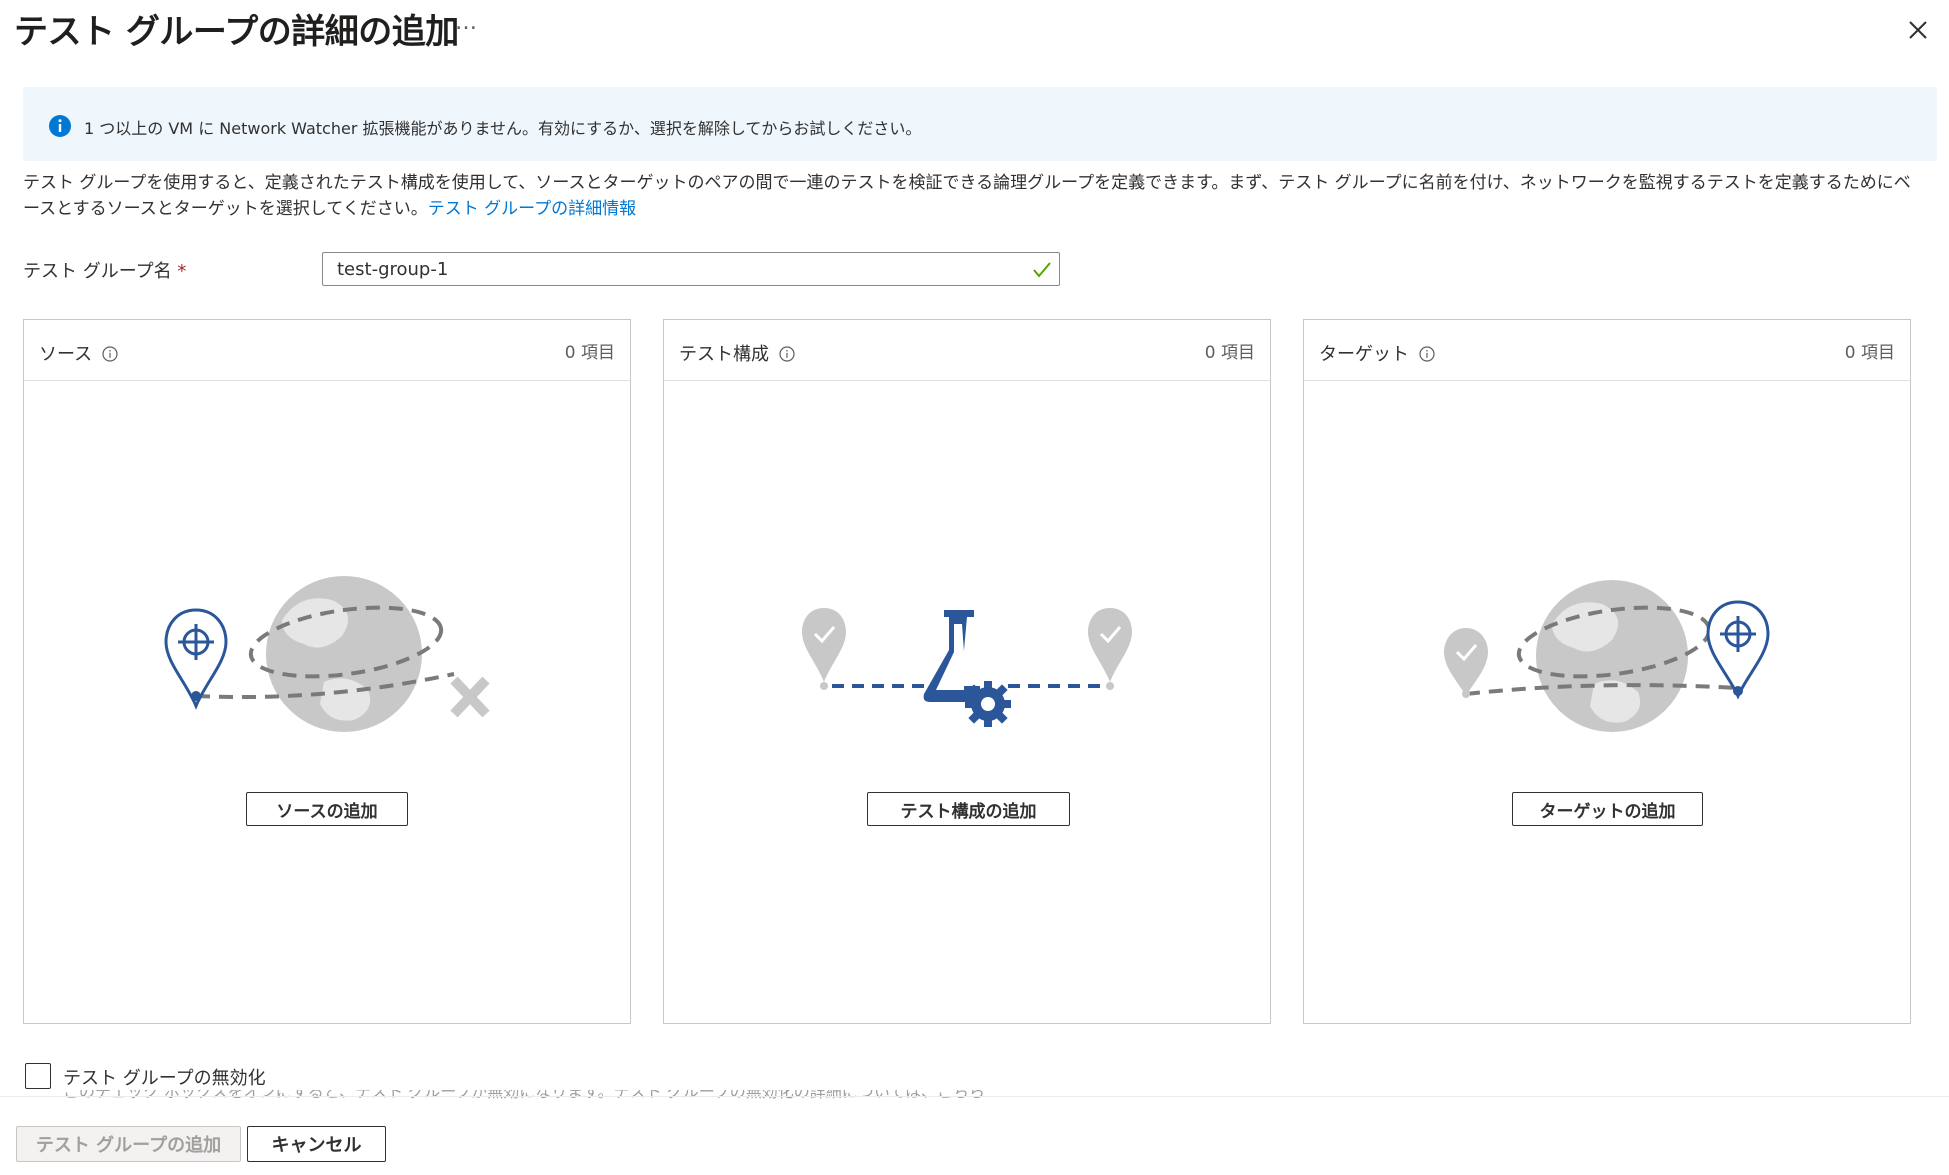 The height and width of the screenshot is (1175, 1949). Describe the element at coordinates (327, 350) in the screenshot. I see `source-panel-header: ソース 0 項目` at that location.